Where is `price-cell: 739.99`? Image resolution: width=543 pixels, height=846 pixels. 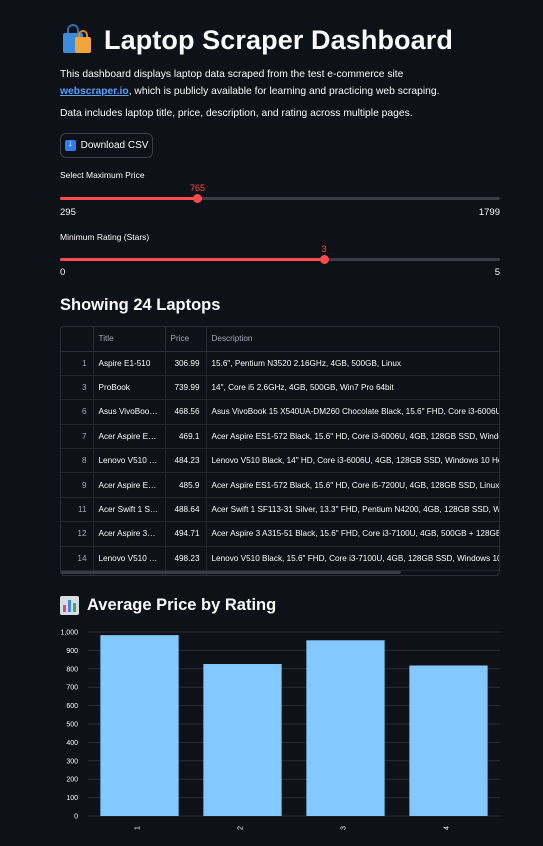
price-cell: 739.99 is located at coordinates (186, 388).